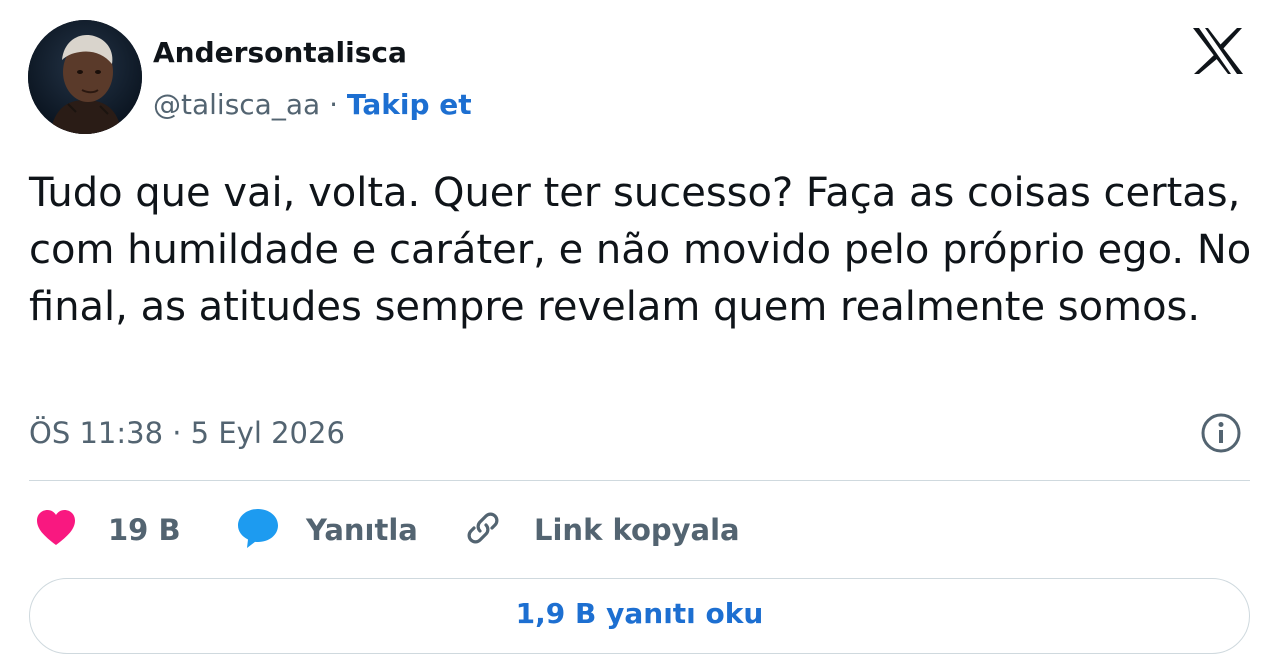 The height and width of the screenshot is (654, 1280). Describe the element at coordinates (1218, 51) in the screenshot. I see `x-logo-icon` at that location.